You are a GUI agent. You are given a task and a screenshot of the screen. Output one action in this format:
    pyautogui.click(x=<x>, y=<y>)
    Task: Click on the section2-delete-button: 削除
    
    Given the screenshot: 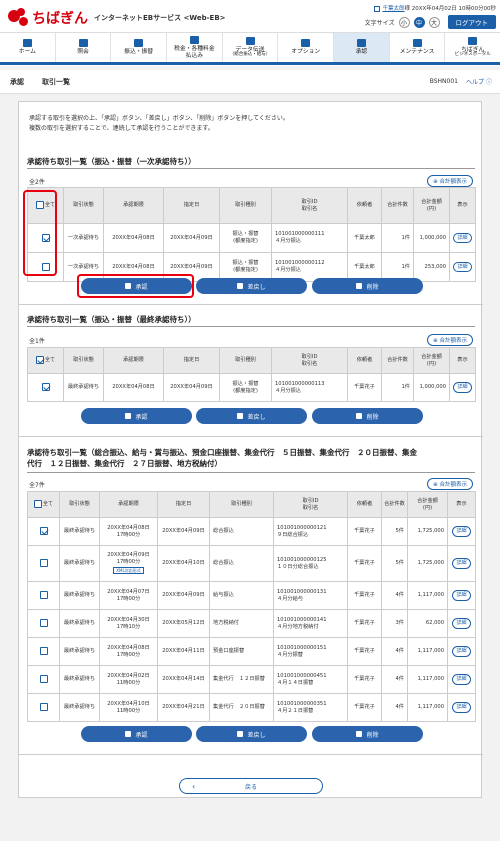 What is the action you would take?
    pyautogui.click(x=367, y=416)
    